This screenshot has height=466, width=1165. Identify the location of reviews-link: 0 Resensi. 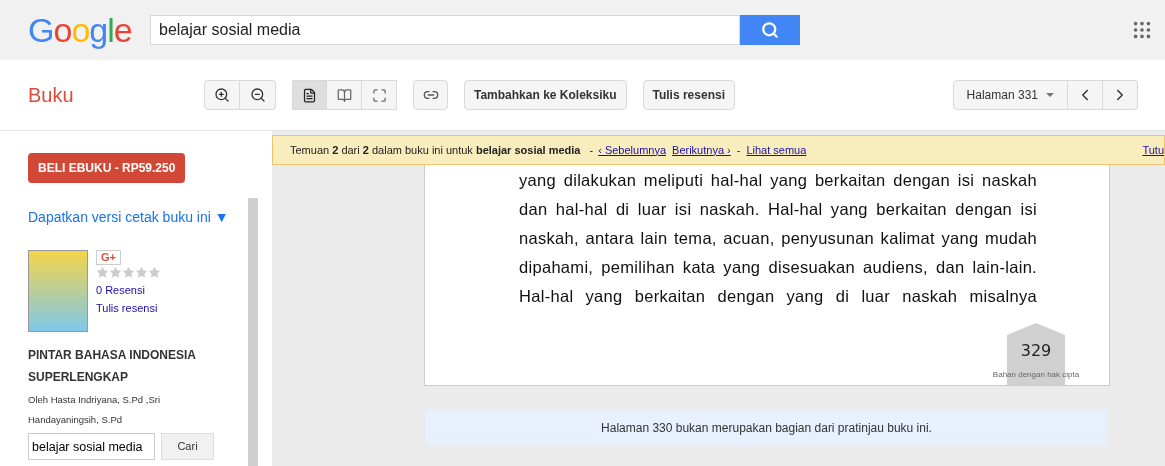
(120, 290).